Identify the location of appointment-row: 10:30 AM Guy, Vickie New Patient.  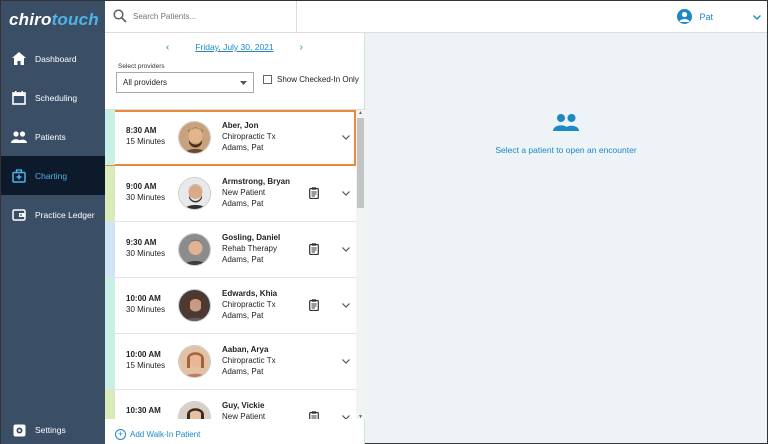
(230, 404).